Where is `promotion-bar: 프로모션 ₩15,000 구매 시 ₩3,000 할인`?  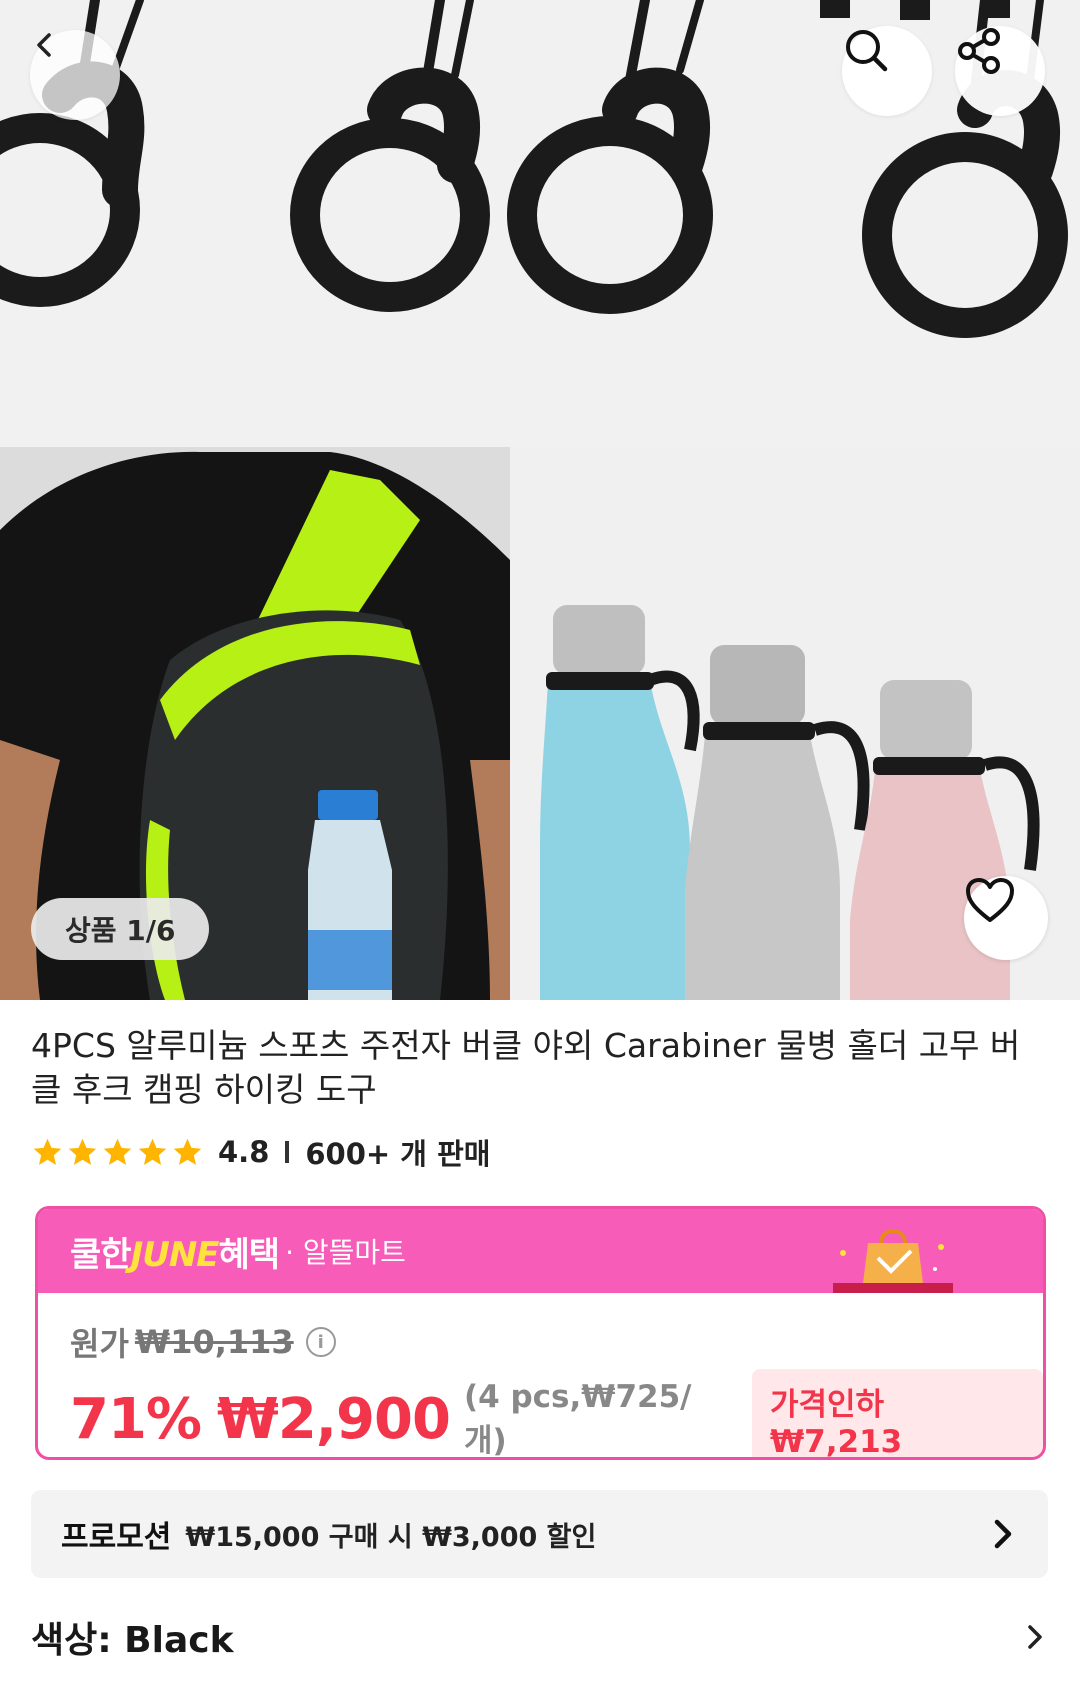 promotion-bar: 프로모션 ₩15,000 구매 시 ₩3,000 할인 is located at coordinates (539, 1534).